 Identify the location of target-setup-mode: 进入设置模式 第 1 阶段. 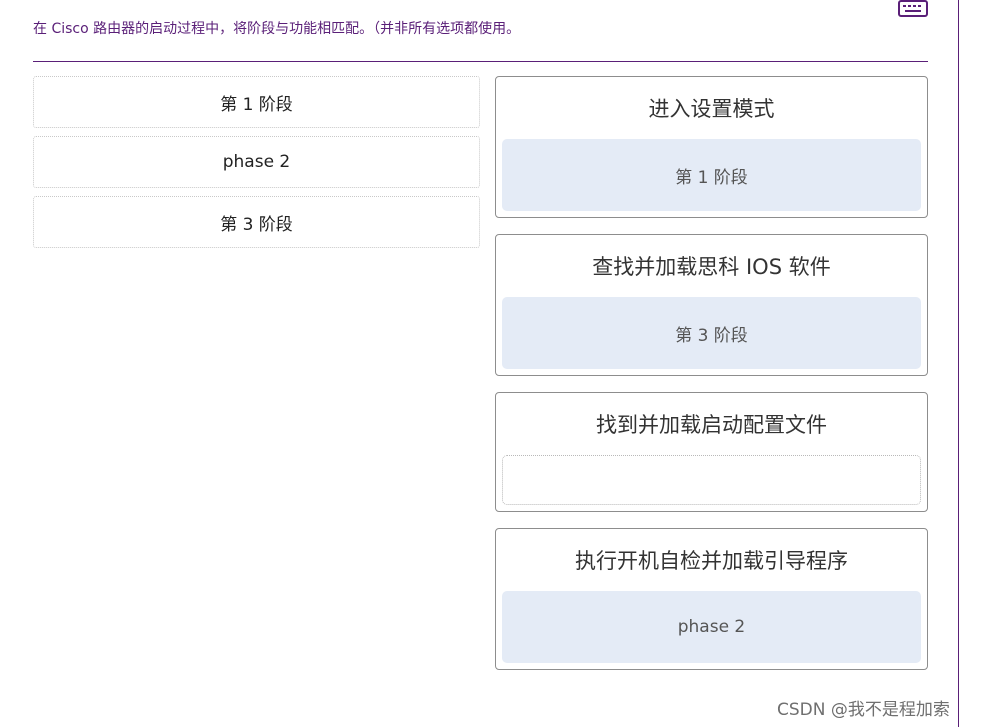
(711, 147).